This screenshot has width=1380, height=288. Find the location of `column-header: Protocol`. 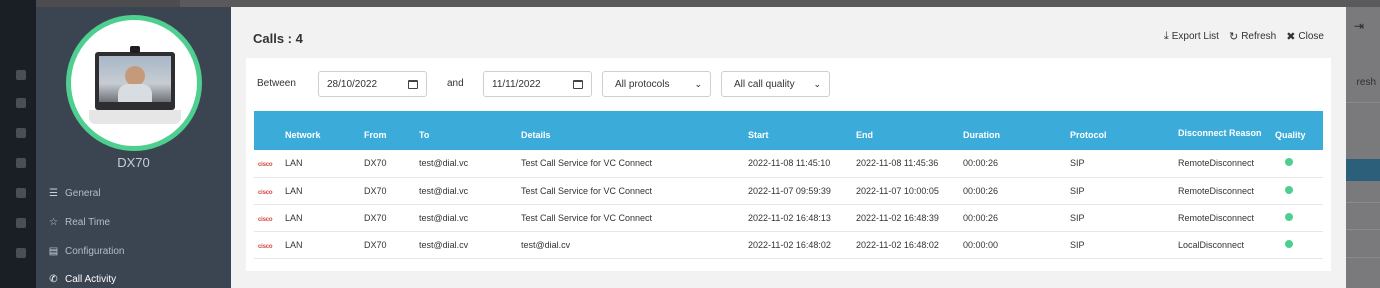

column-header: Protocol is located at coordinates (1124, 130).